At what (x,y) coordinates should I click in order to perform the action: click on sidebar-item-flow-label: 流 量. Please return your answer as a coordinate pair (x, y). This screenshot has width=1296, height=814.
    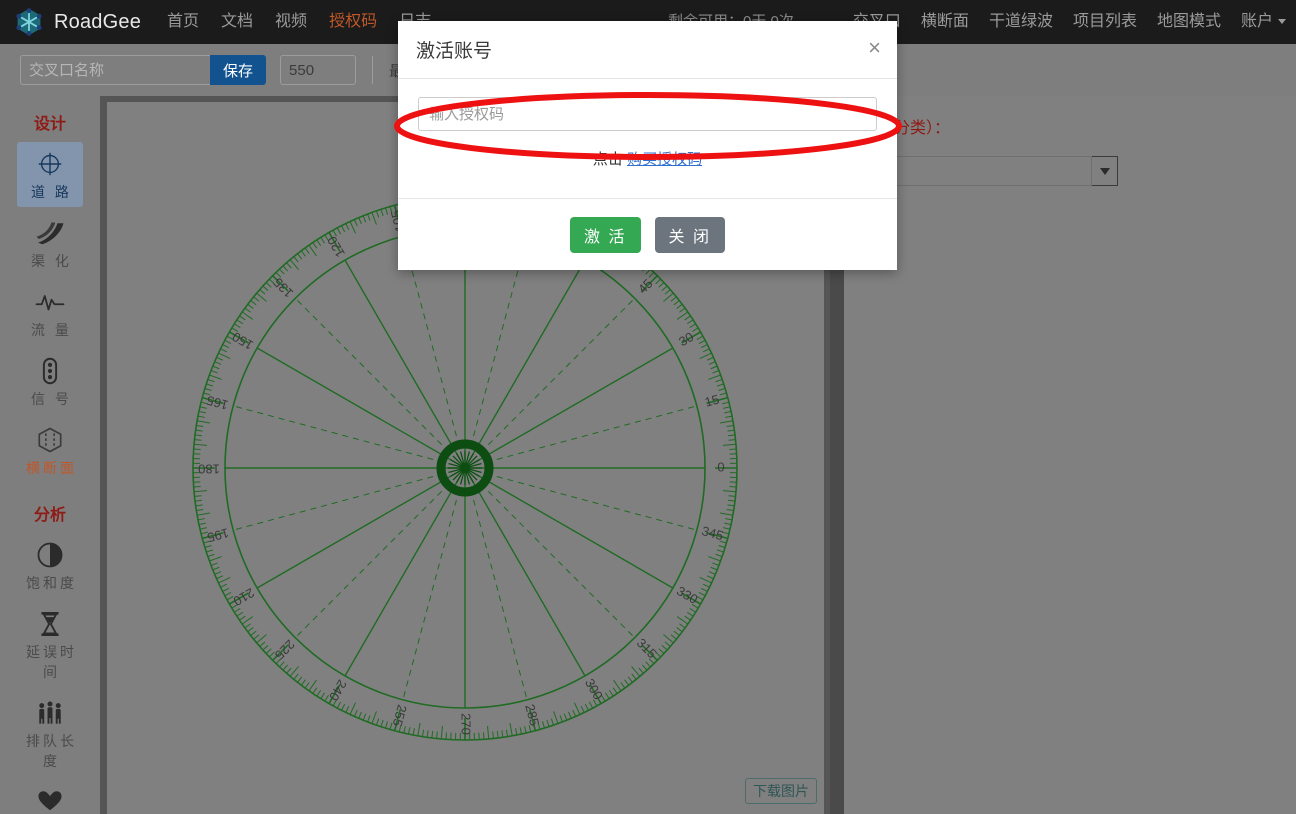
    Looking at the image, I should click on (51, 330).